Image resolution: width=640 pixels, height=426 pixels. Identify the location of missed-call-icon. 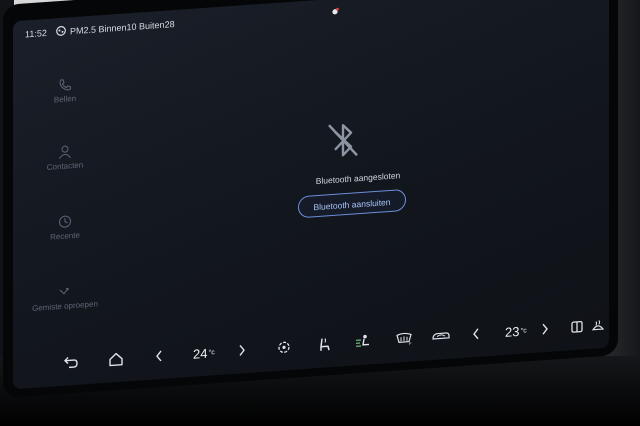
(64, 291).